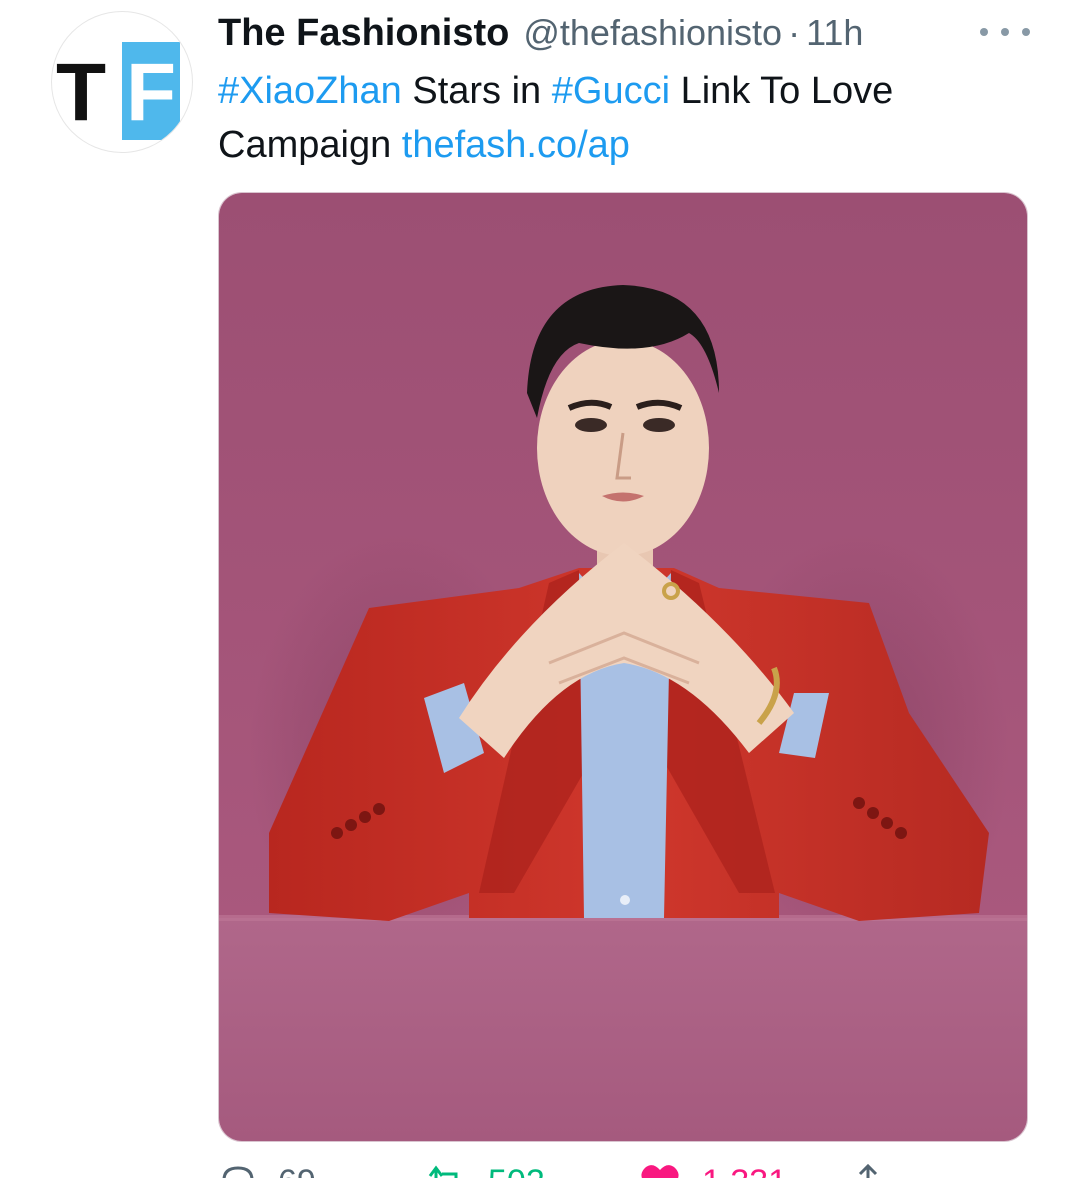 This screenshot has width=1080, height=1178. What do you see at coordinates (744, 1170) in the screenshot?
I see `like-count: 1,331` at bounding box center [744, 1170].